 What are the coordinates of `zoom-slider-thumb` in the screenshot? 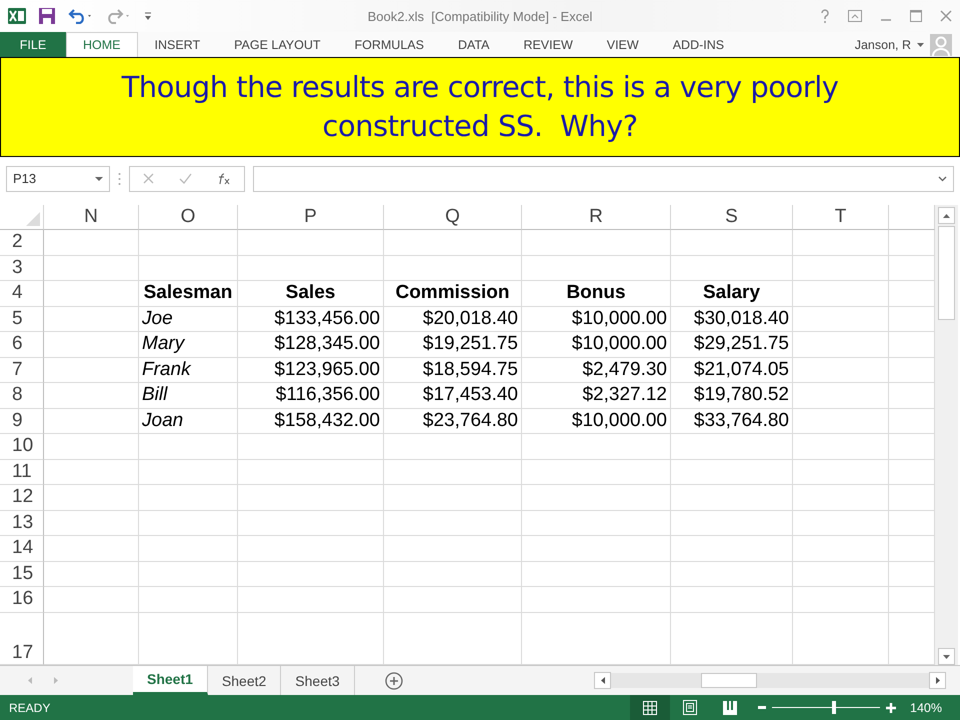 It's located at (834, 707).